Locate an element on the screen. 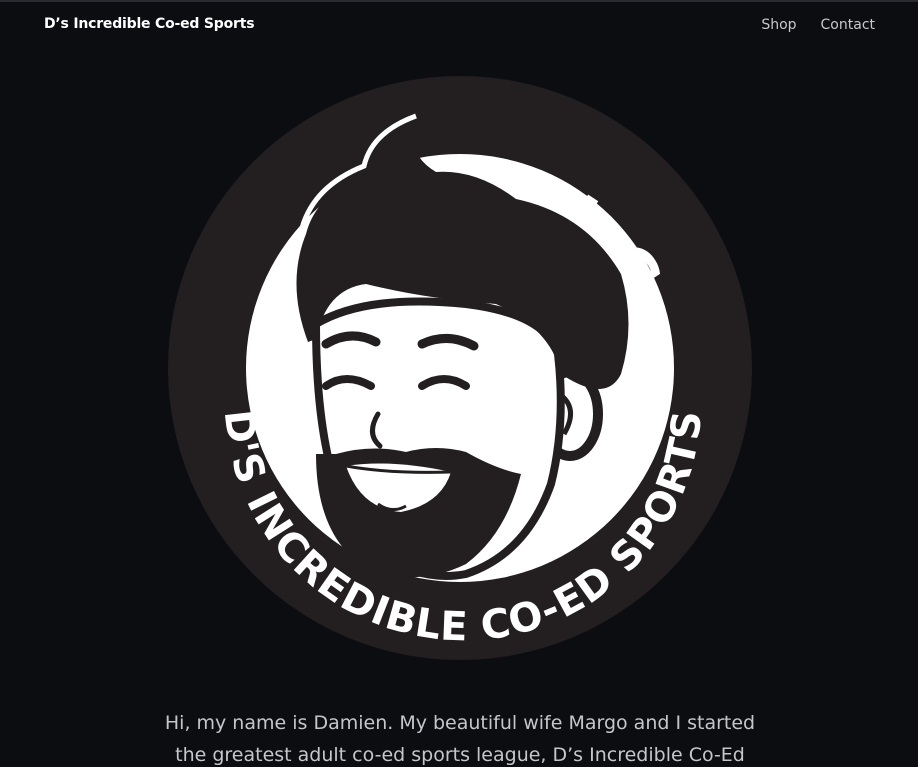 Image resolution: width=918 pixels, height=767 pixels. nav-link-shop: Shop is located at coordinates (778, 25).